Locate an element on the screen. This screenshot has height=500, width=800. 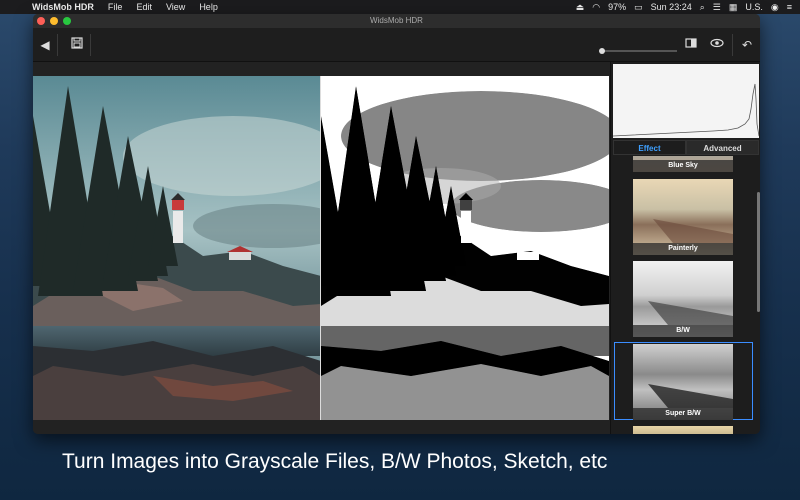
effect-list-scrollbar is located at coordinates (758, 252).